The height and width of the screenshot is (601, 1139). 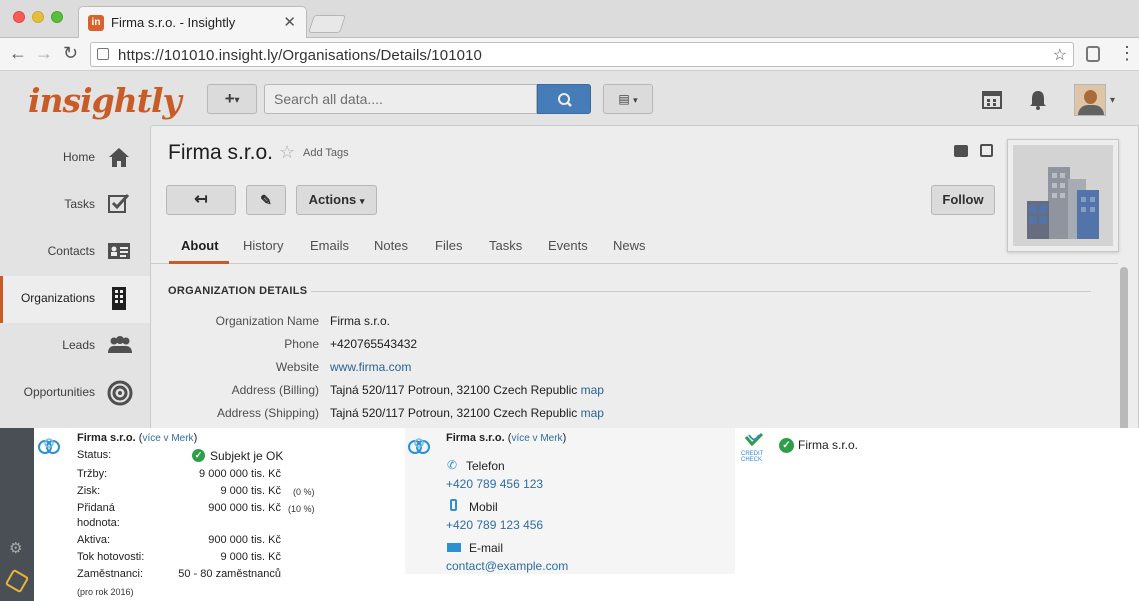 What do you see at coordinates (119, 251) in the screenshot?
I see `contact-card-icon` at bounding box center [119, 251].